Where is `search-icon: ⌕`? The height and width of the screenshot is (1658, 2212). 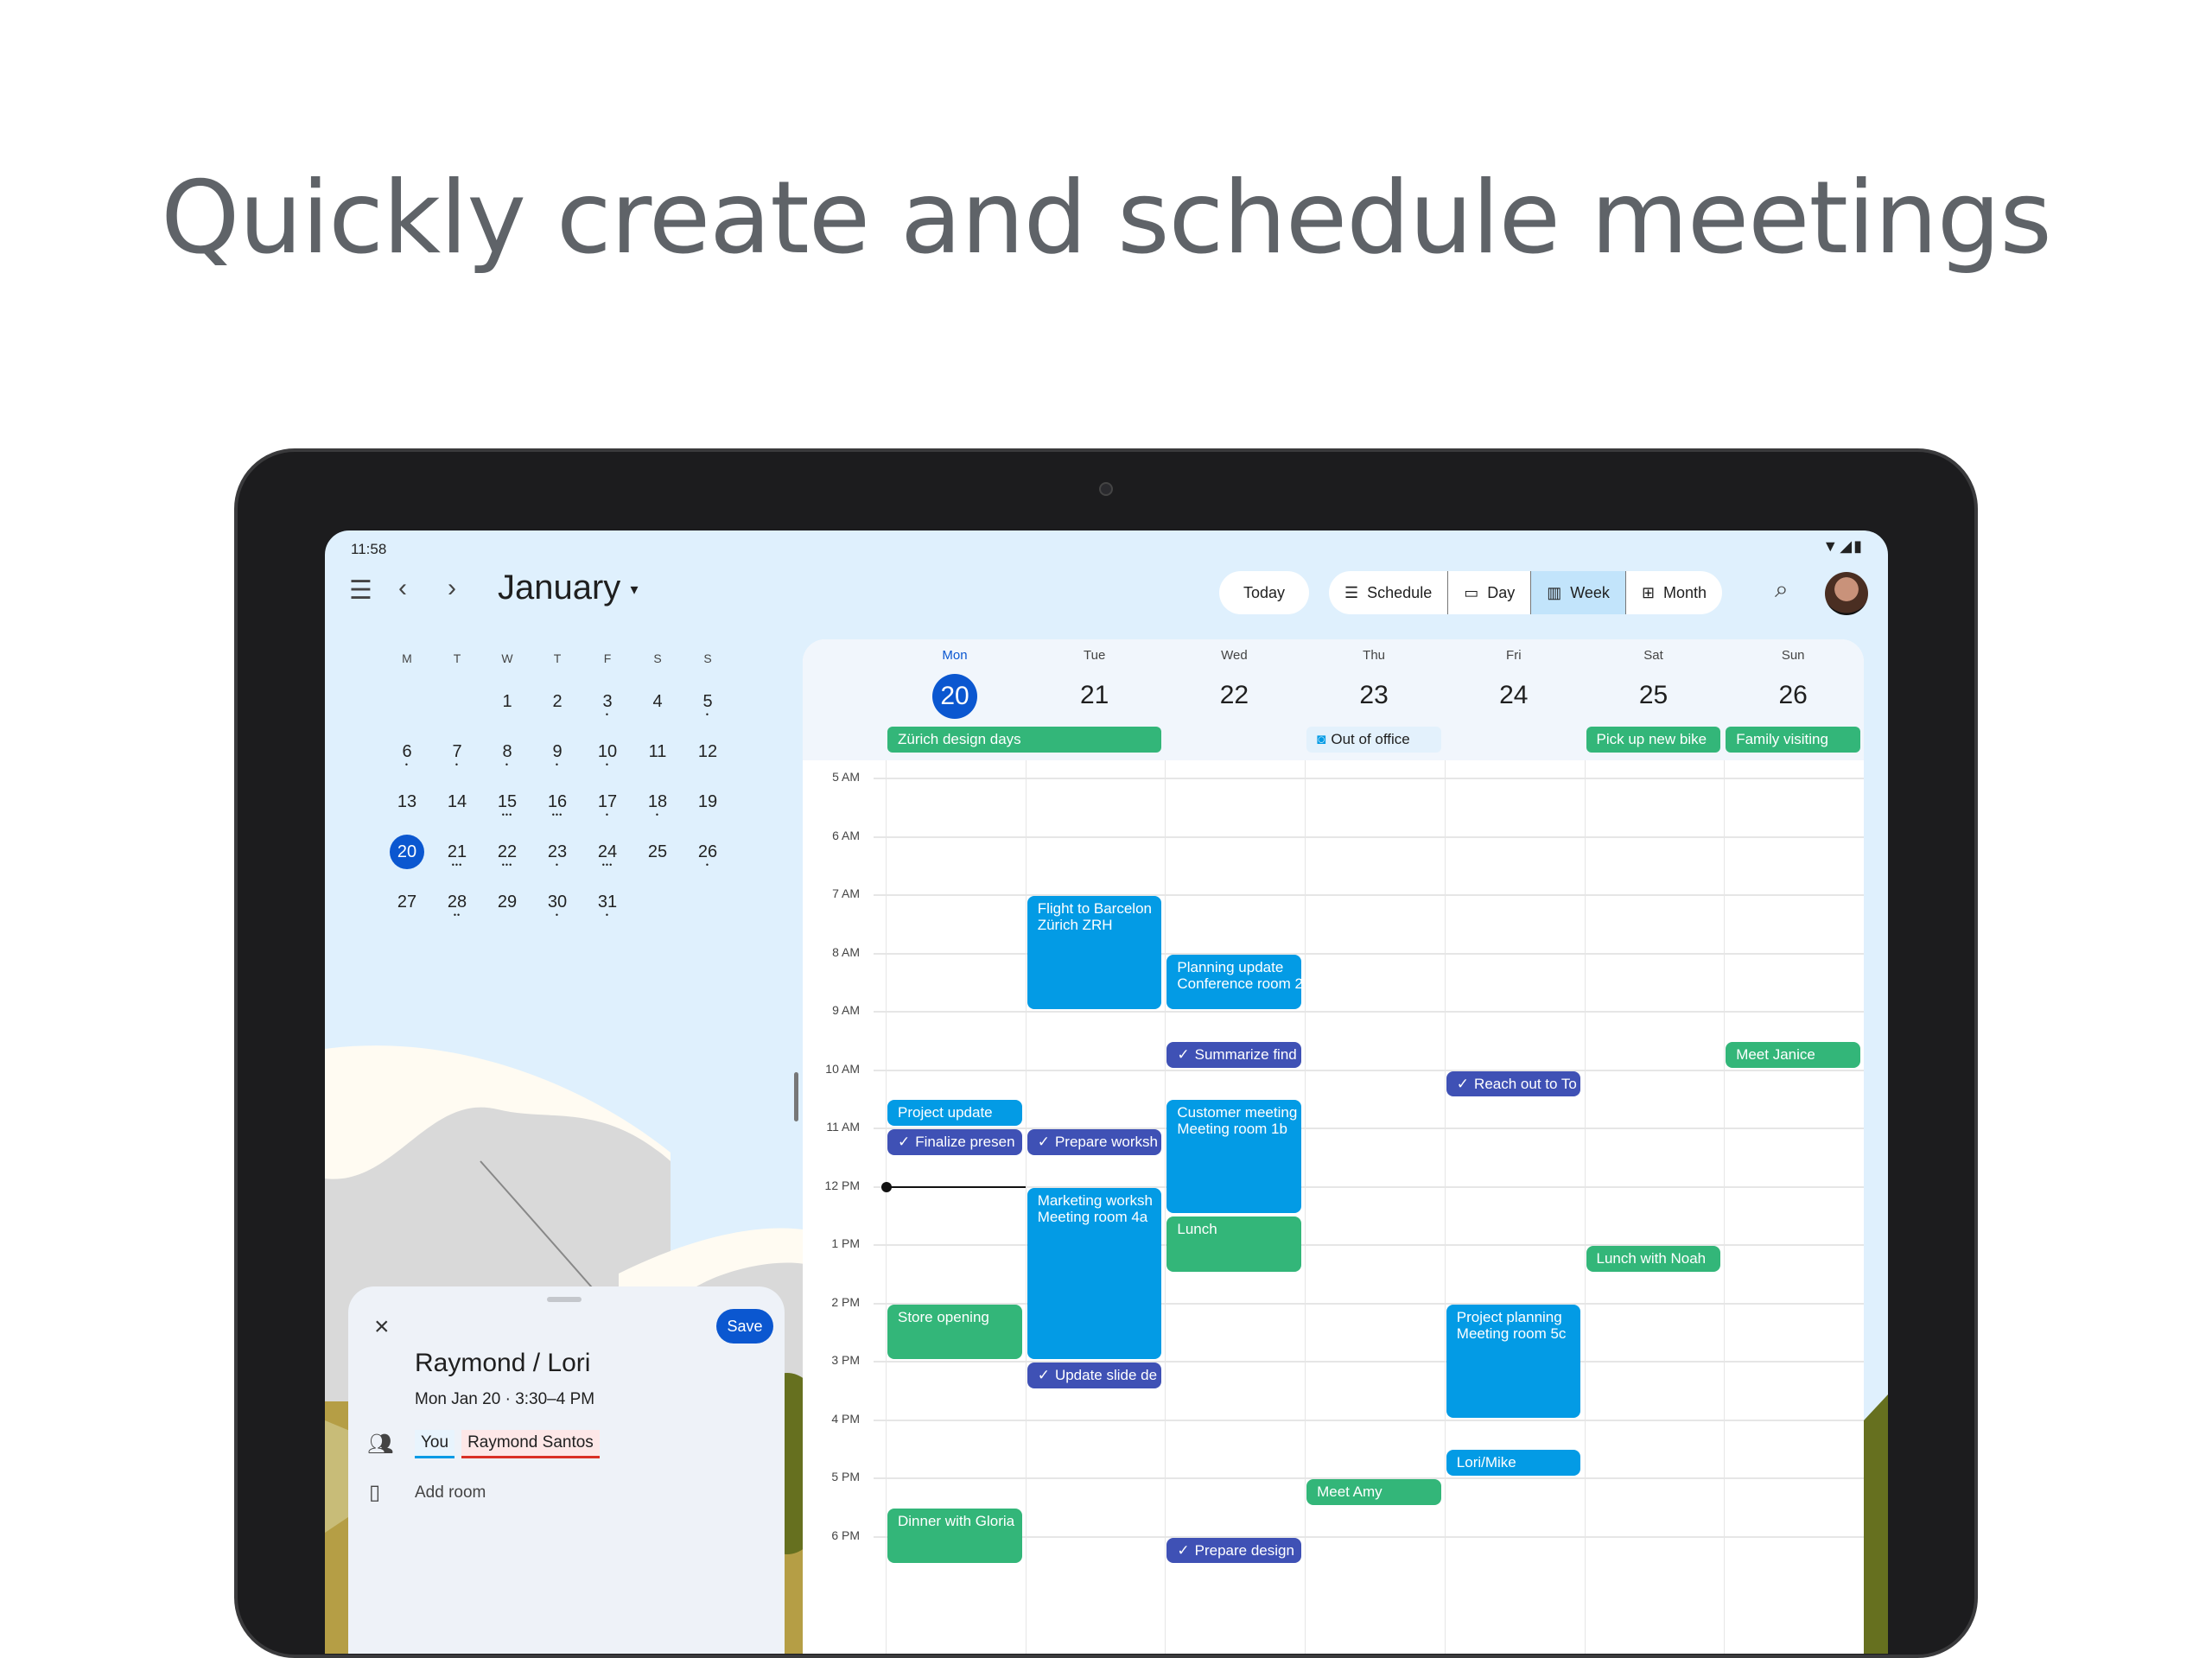
search-icon: ⌕ is located at coordinates (1782, 589).